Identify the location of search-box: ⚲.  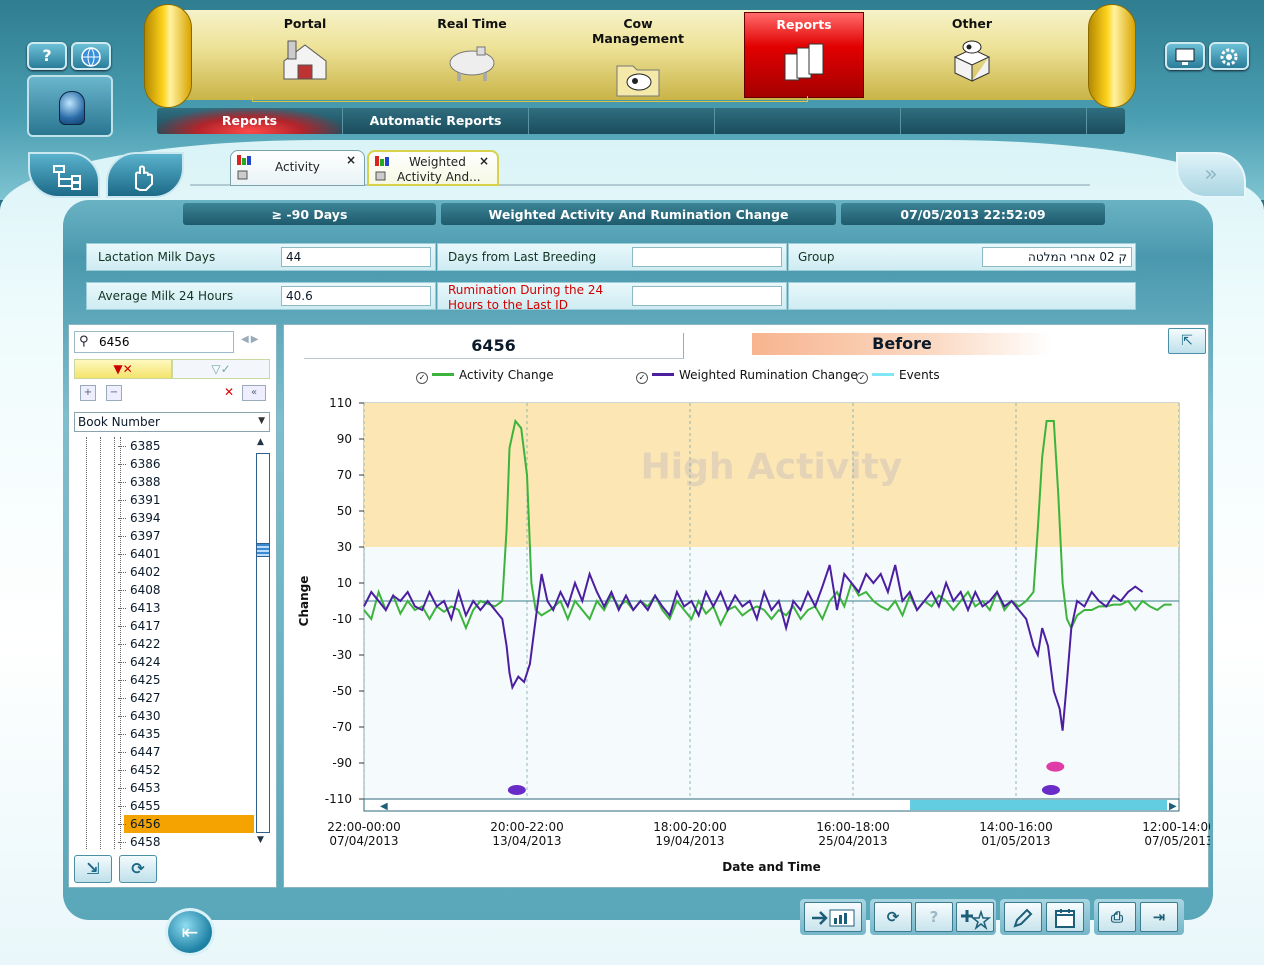
(154, 342).